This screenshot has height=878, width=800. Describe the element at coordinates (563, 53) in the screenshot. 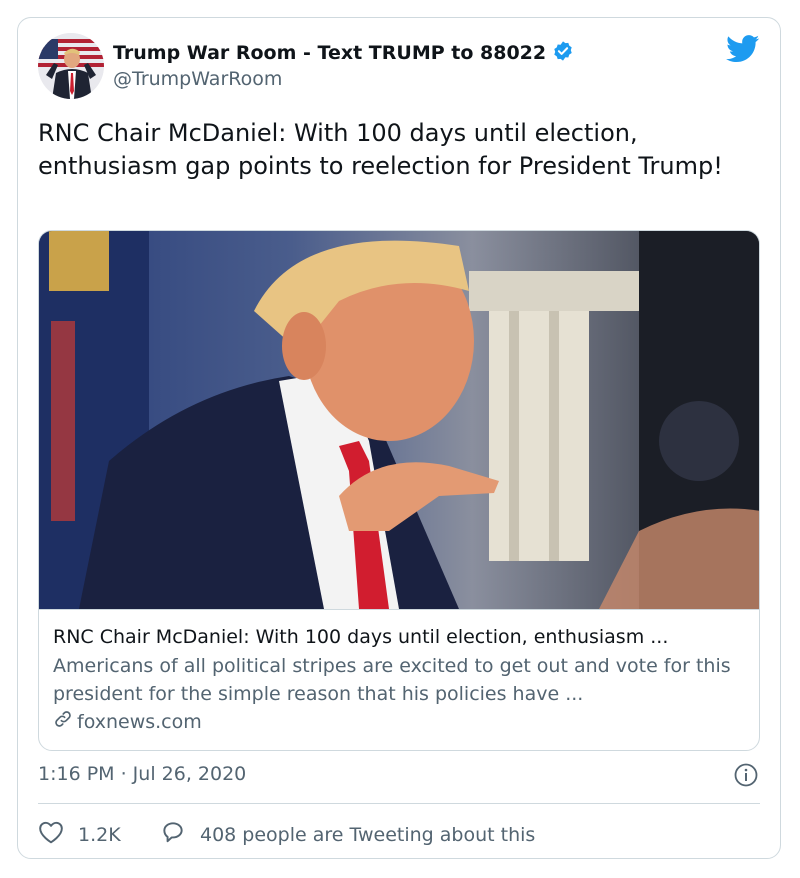

I see `verified-badge-icon` at that location.